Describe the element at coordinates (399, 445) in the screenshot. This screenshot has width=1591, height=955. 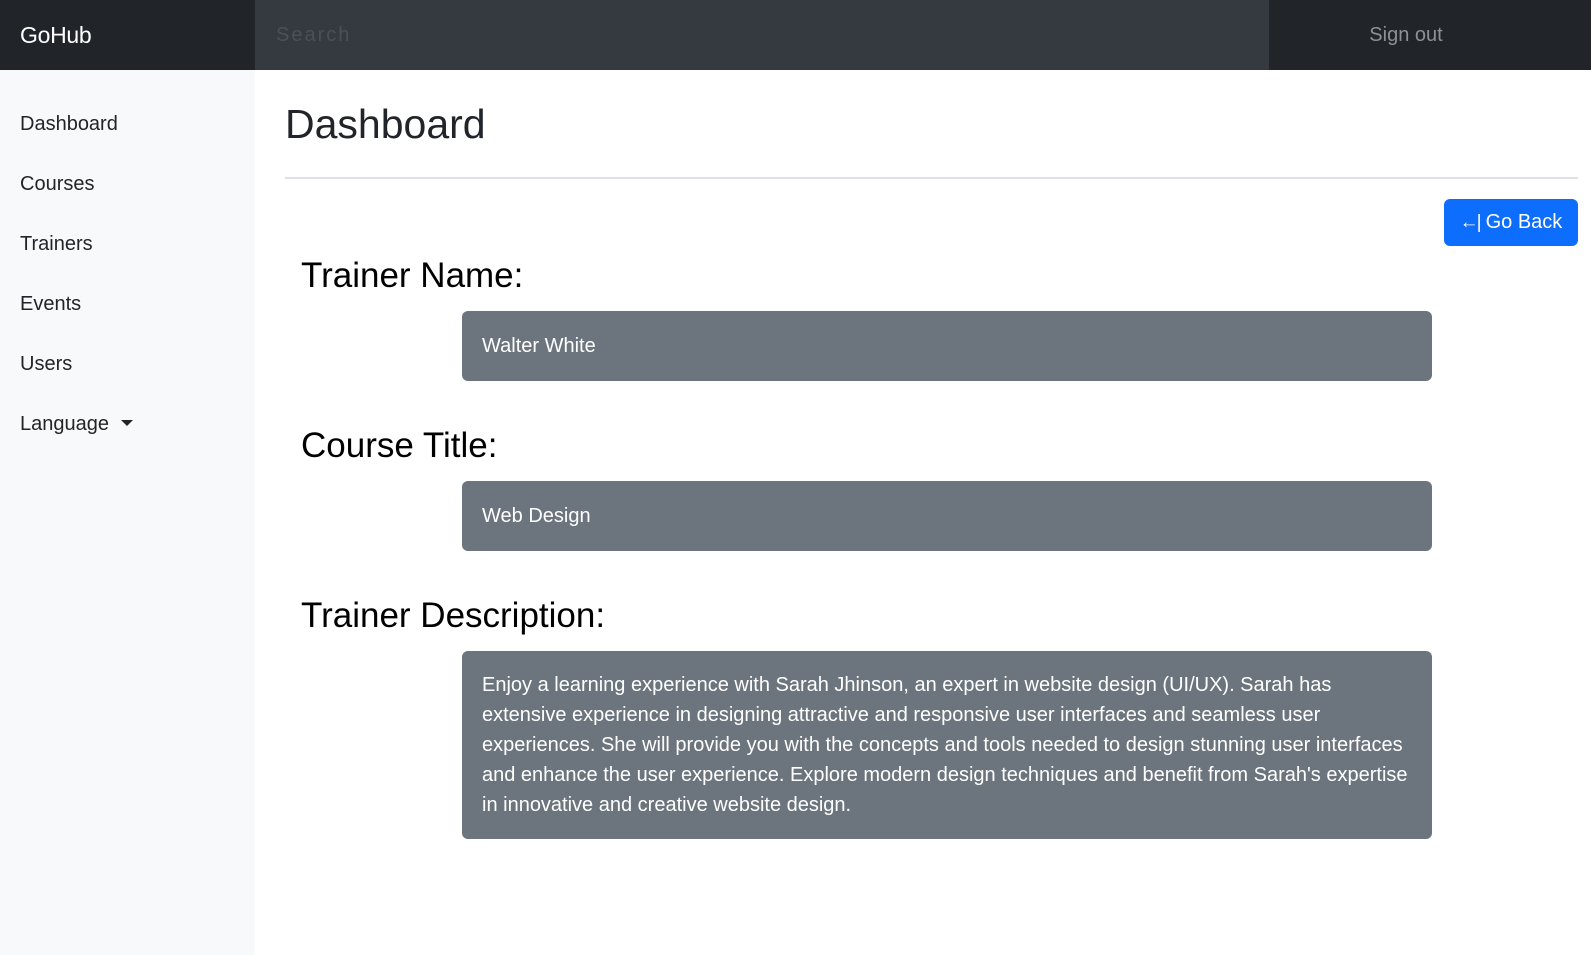
I see `course-title-label: Course Title:` at that location.